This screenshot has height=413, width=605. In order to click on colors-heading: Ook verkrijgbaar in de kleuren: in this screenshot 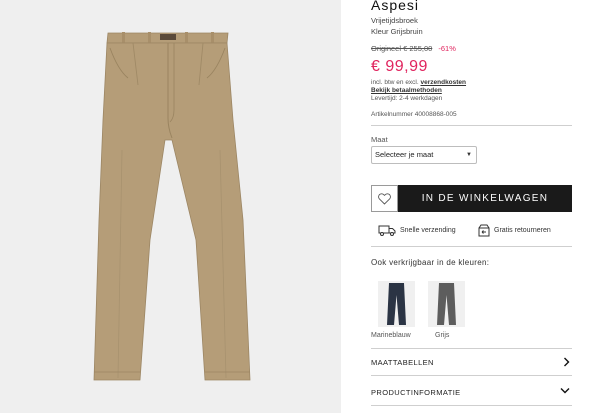, I will do `click(430, 262)`.